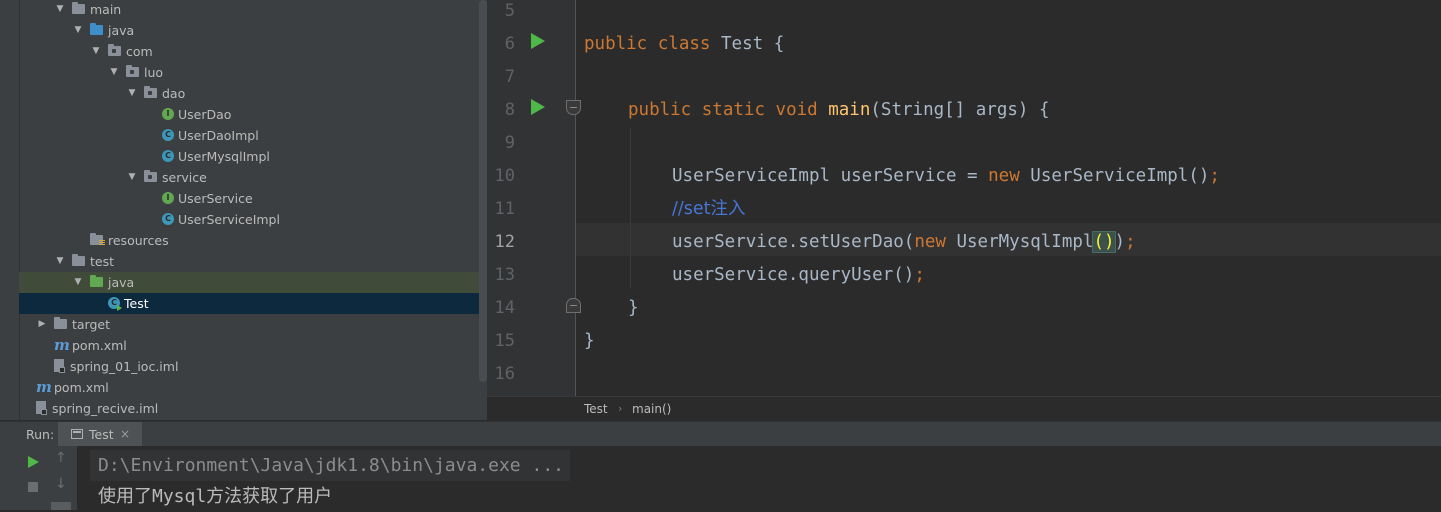 This screenshot has height=512, width=1441. I want to click on tree-item-userdao: I UserDao, so click(249, 114).